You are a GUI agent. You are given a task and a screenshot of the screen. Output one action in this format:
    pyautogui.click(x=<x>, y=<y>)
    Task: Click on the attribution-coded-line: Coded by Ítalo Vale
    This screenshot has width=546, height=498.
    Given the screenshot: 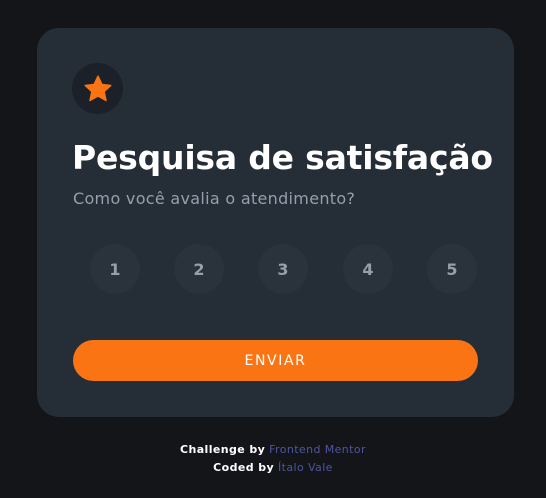 What is the action you would take?
    pyautogui.click(x=273, y=468)
    